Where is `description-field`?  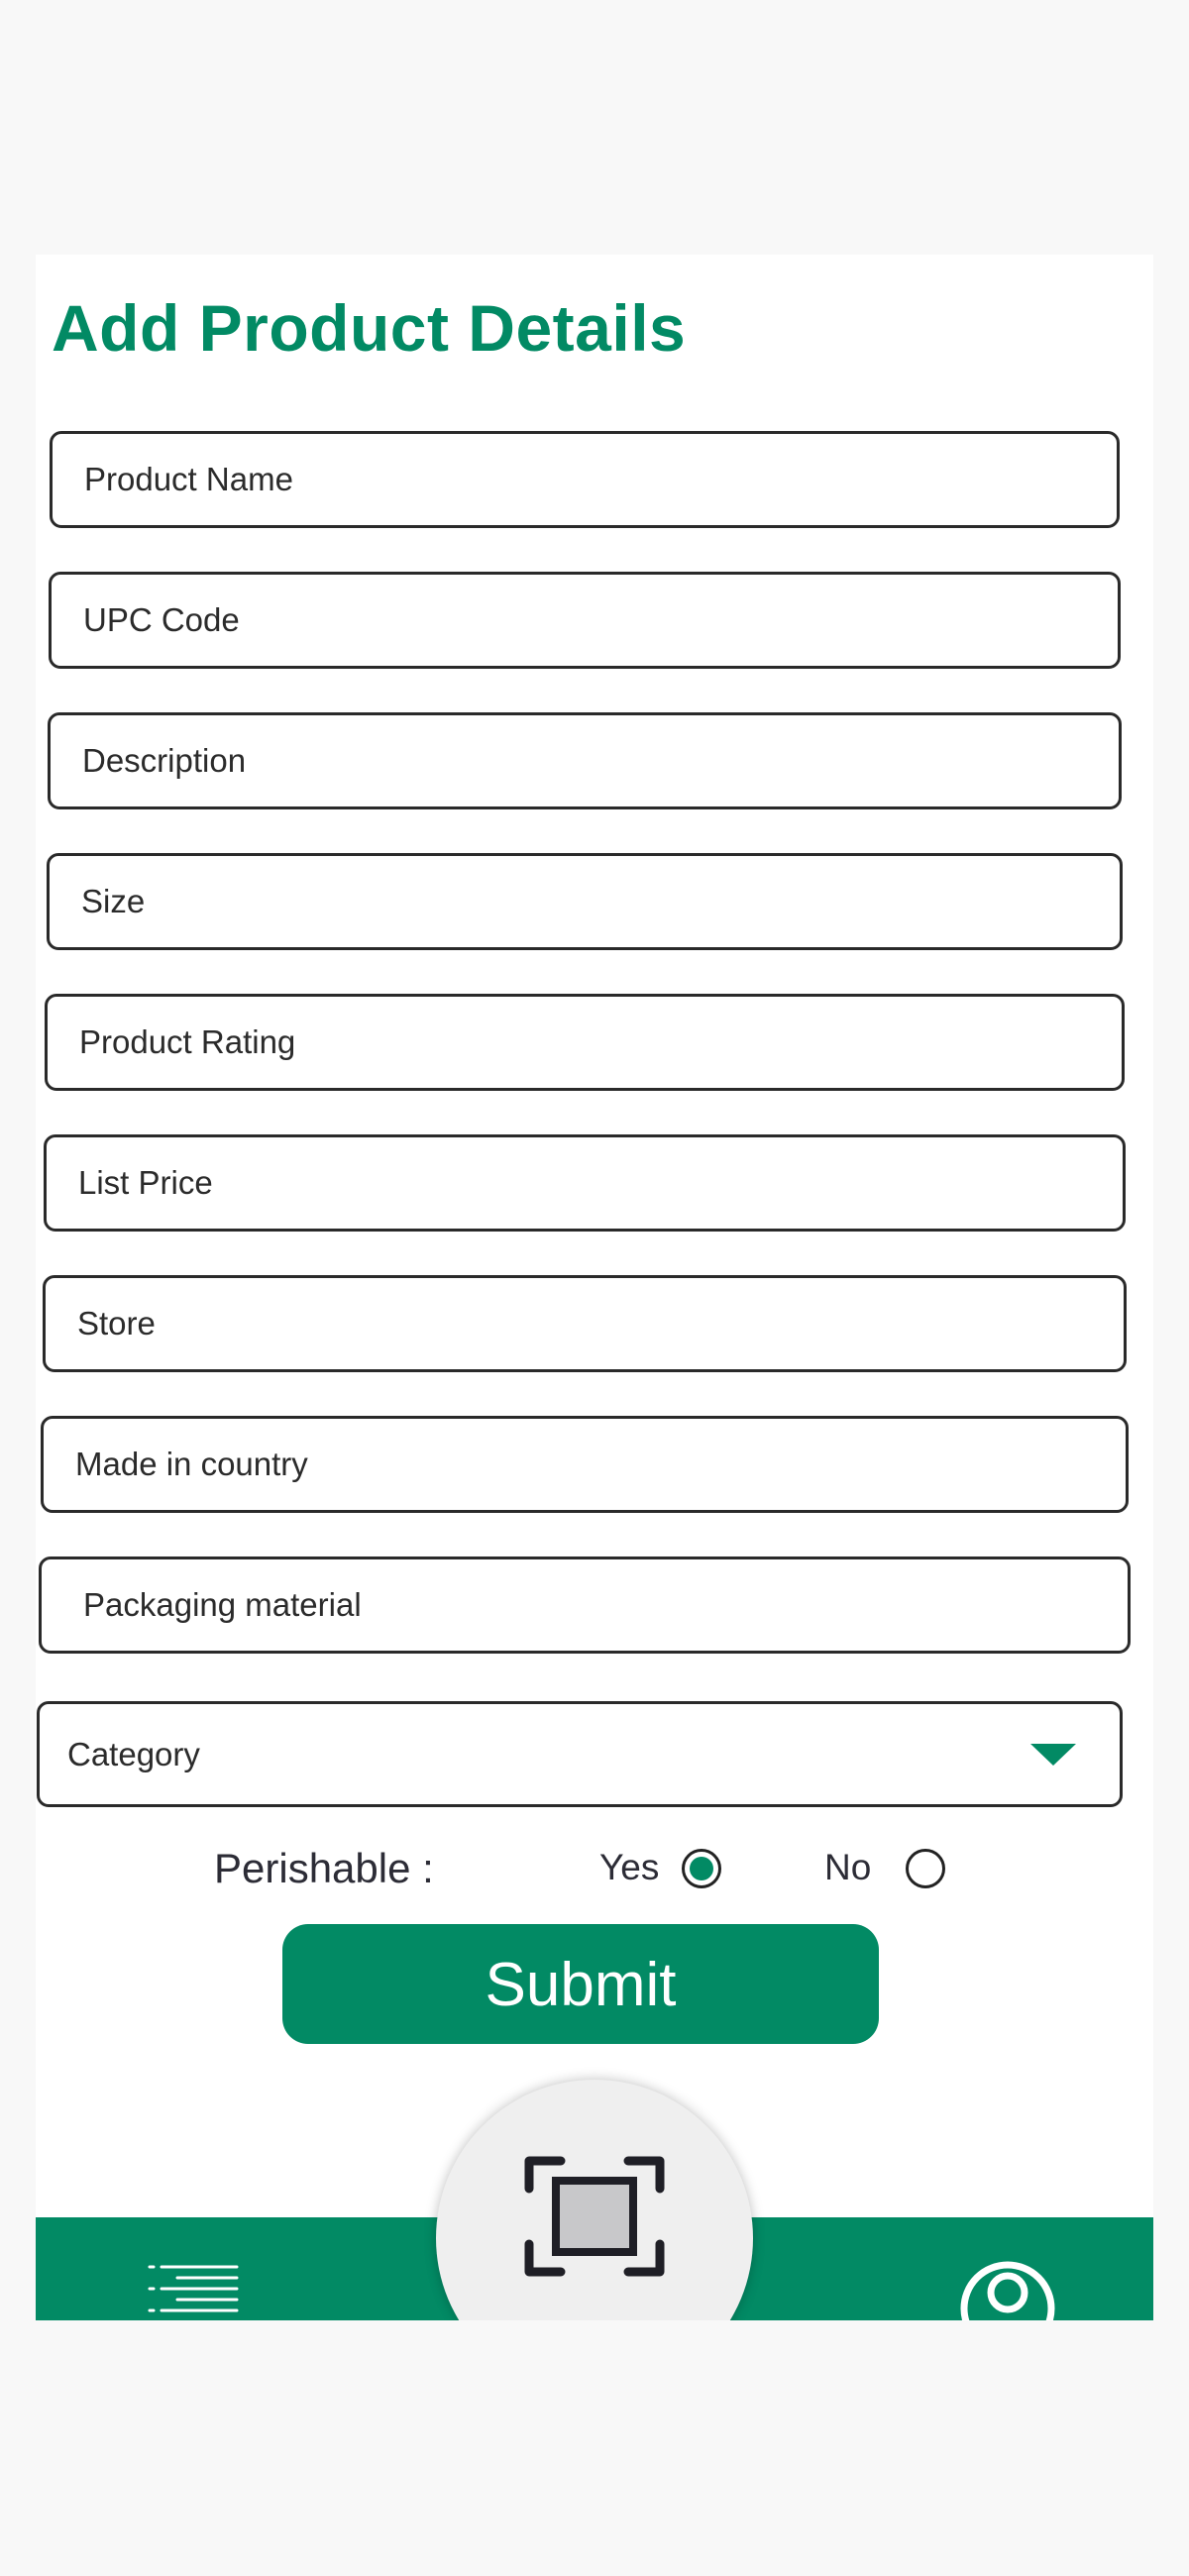 description-field is located at coordinates (585, 760).